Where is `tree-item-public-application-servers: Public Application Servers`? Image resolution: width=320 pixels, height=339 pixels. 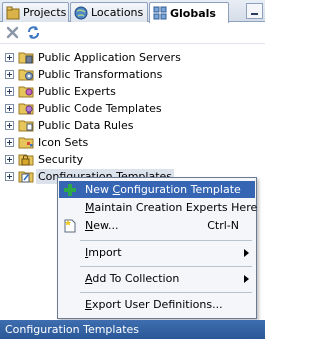
tree-item-public-application-servers: Public Application Servers is located at coordinates (93, 57).